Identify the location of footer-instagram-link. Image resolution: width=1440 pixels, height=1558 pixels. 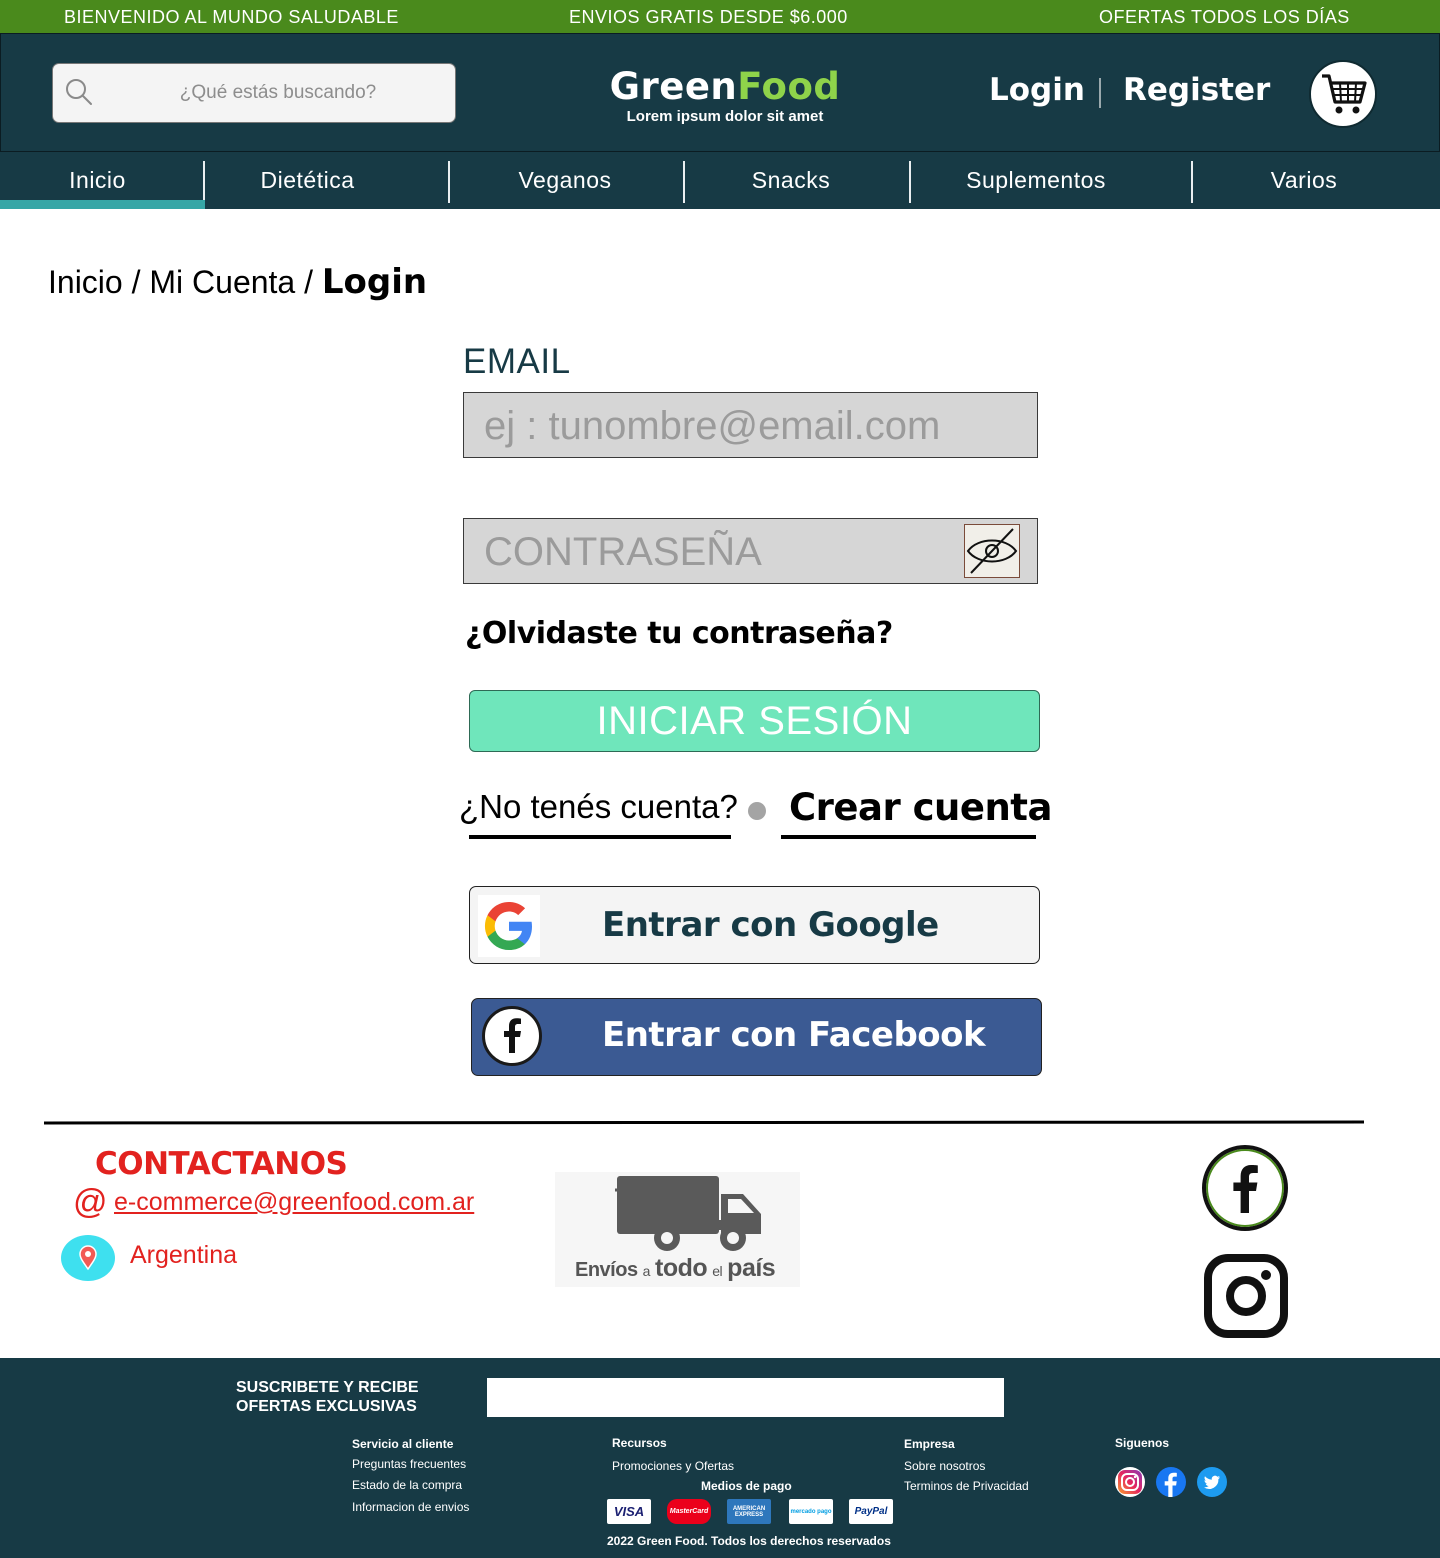
(1130, 1482).